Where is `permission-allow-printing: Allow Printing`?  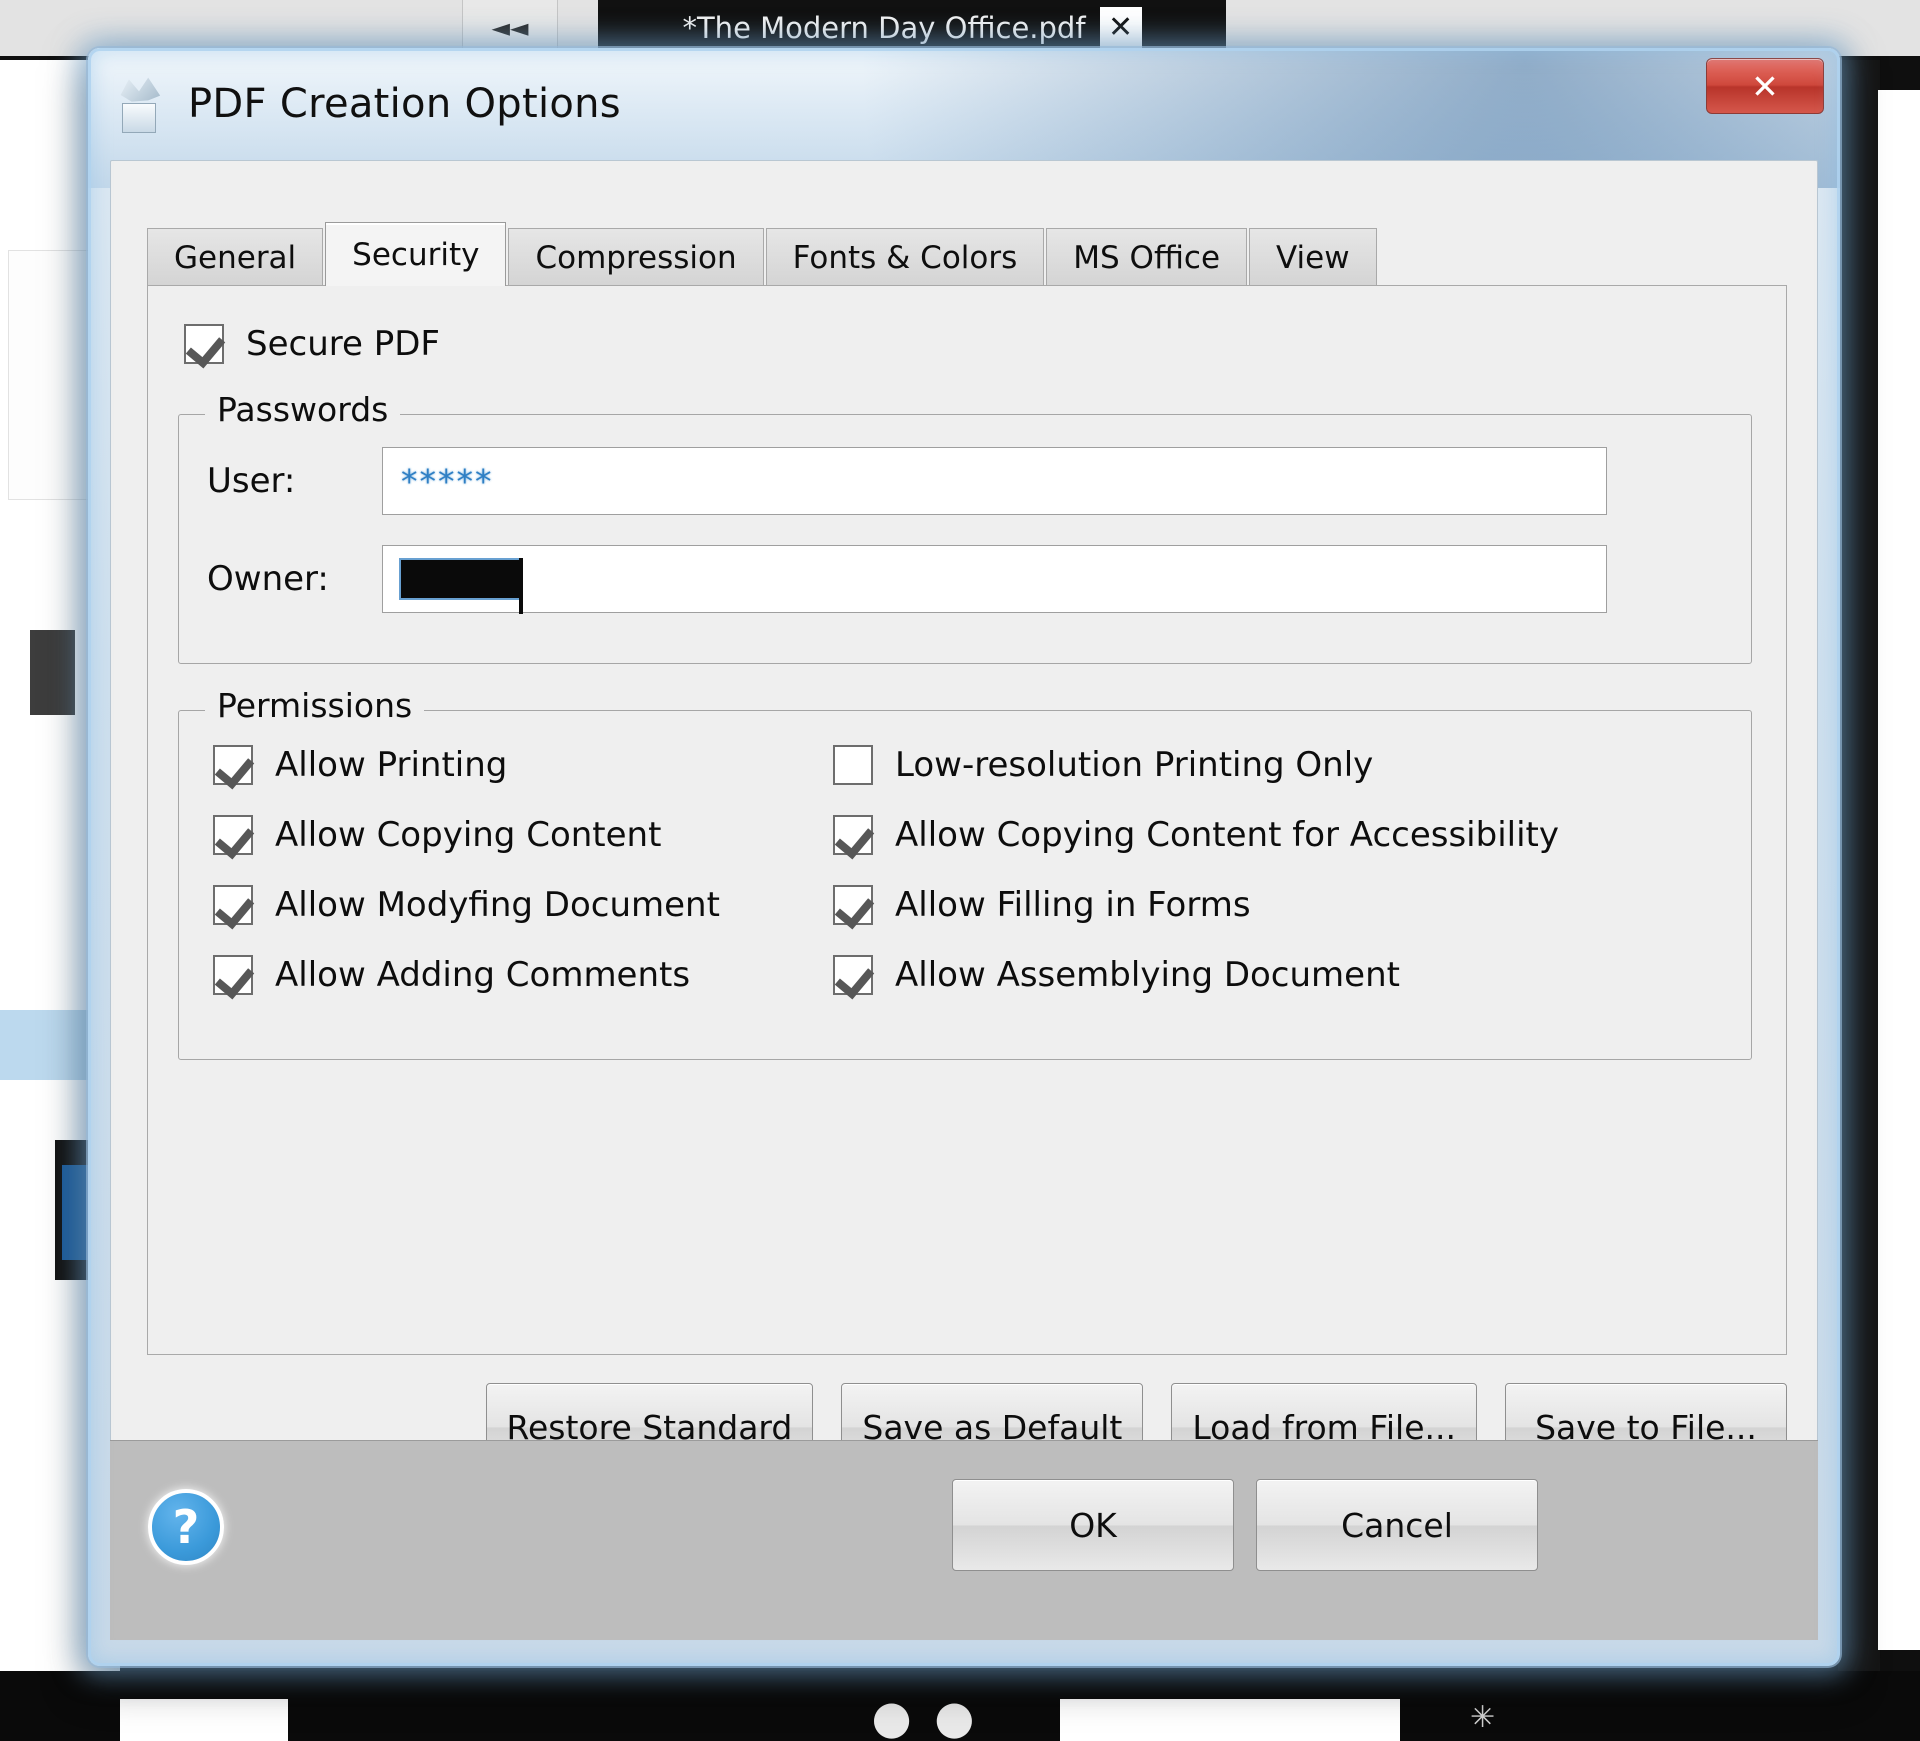 permission-allow-printing: Allow Printing is located at coordinates (523, 765).